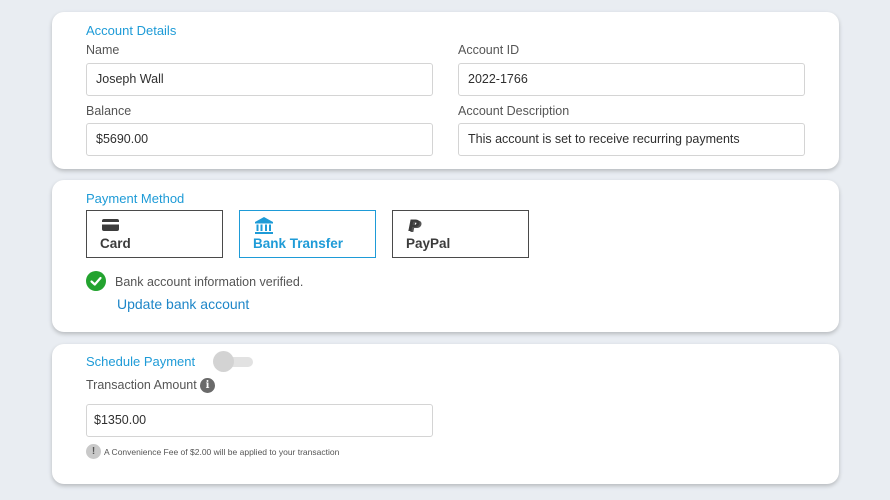 The image size is (890, 500). I want to click on payment-option-paypal: P P PayPal, so click(460, 234).